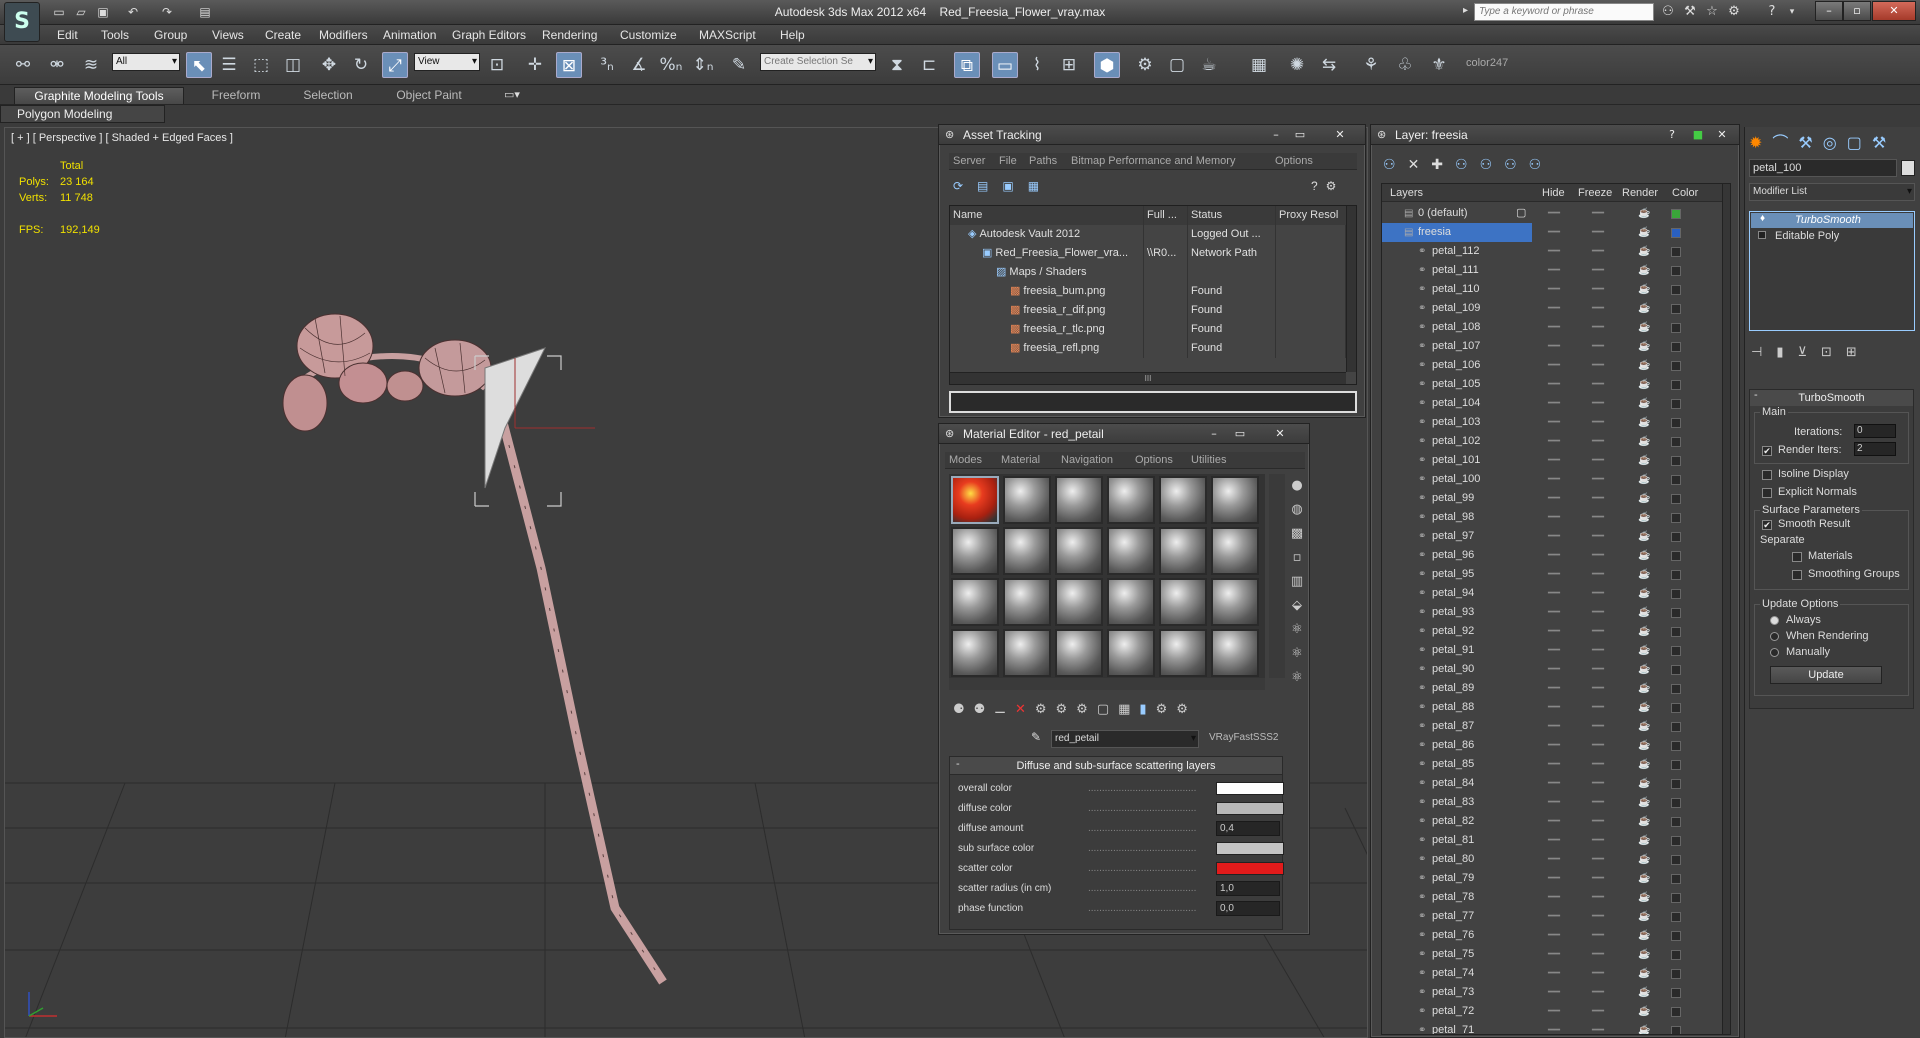 The height and width of the screenshot is (1038, 1920). I want to click on asset-col-status: Status, so click(1232, 215).